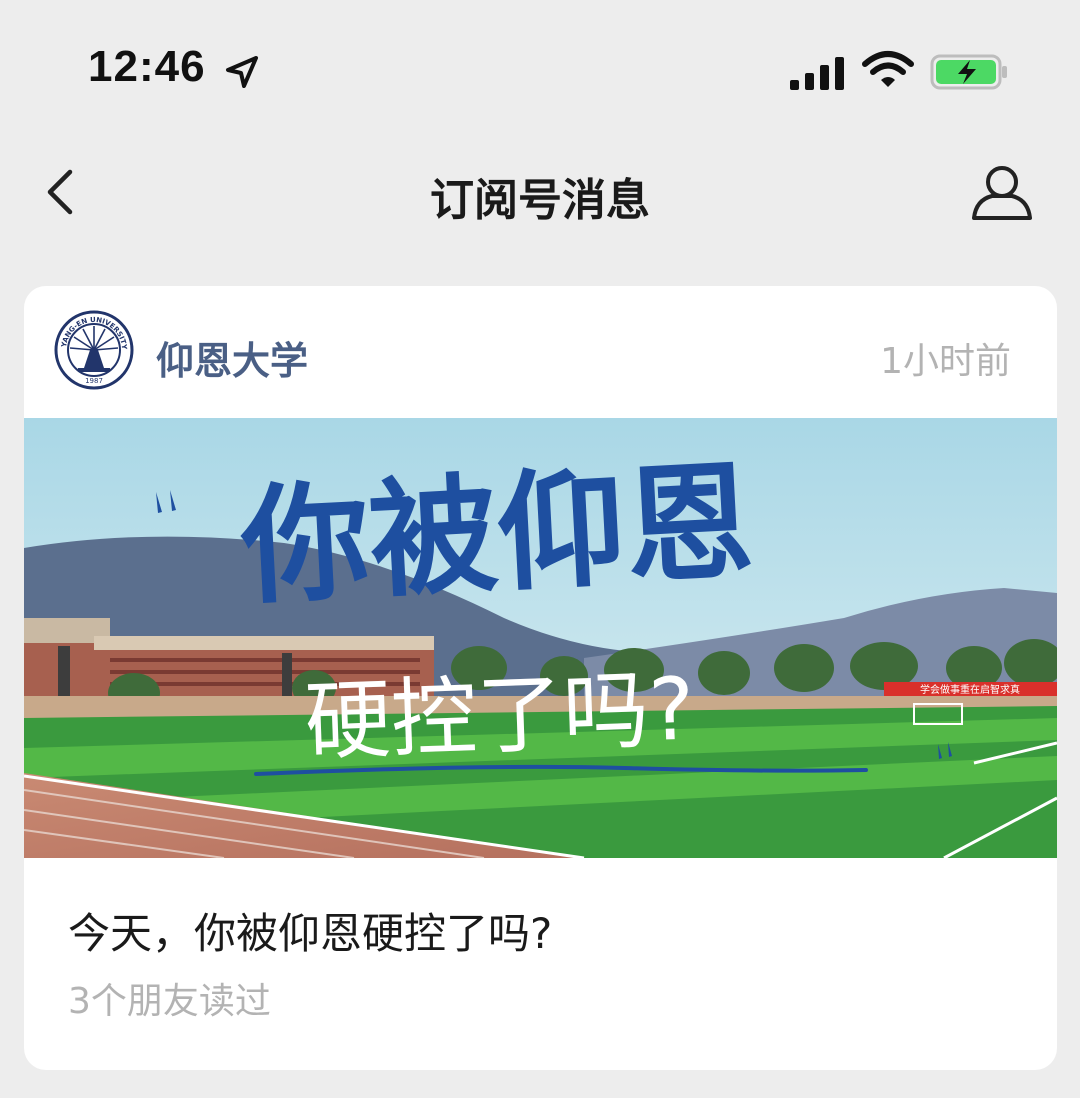 The image size is (1080, 1098). What do you see at coordinates (242, 72) in the screenshot?
I see `location-arrow-icon` at bounding box center [242, 72].